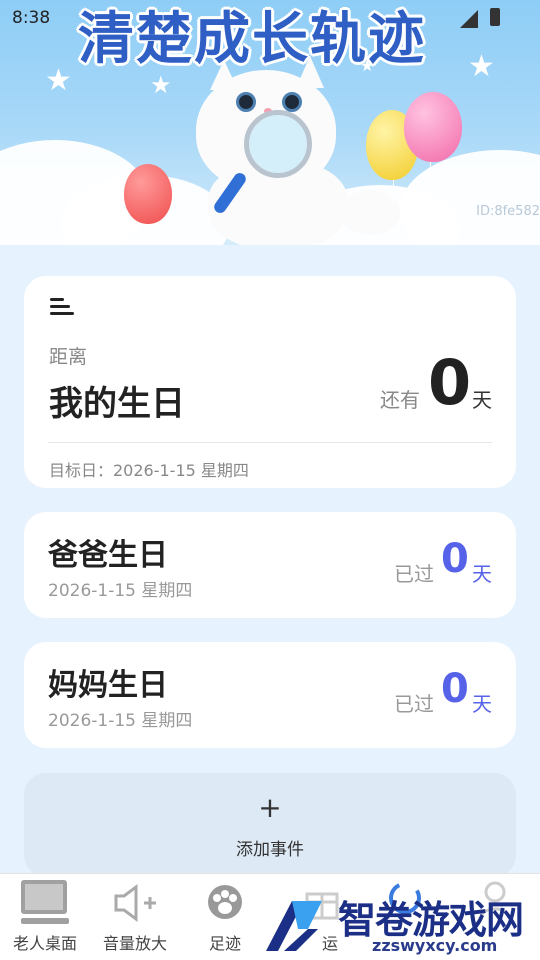 The width and height of the screenshot is (540, 960). Describe the element at coordinates (270, 18) in the screenshot. I see `status-bar: 8:38` at that location.